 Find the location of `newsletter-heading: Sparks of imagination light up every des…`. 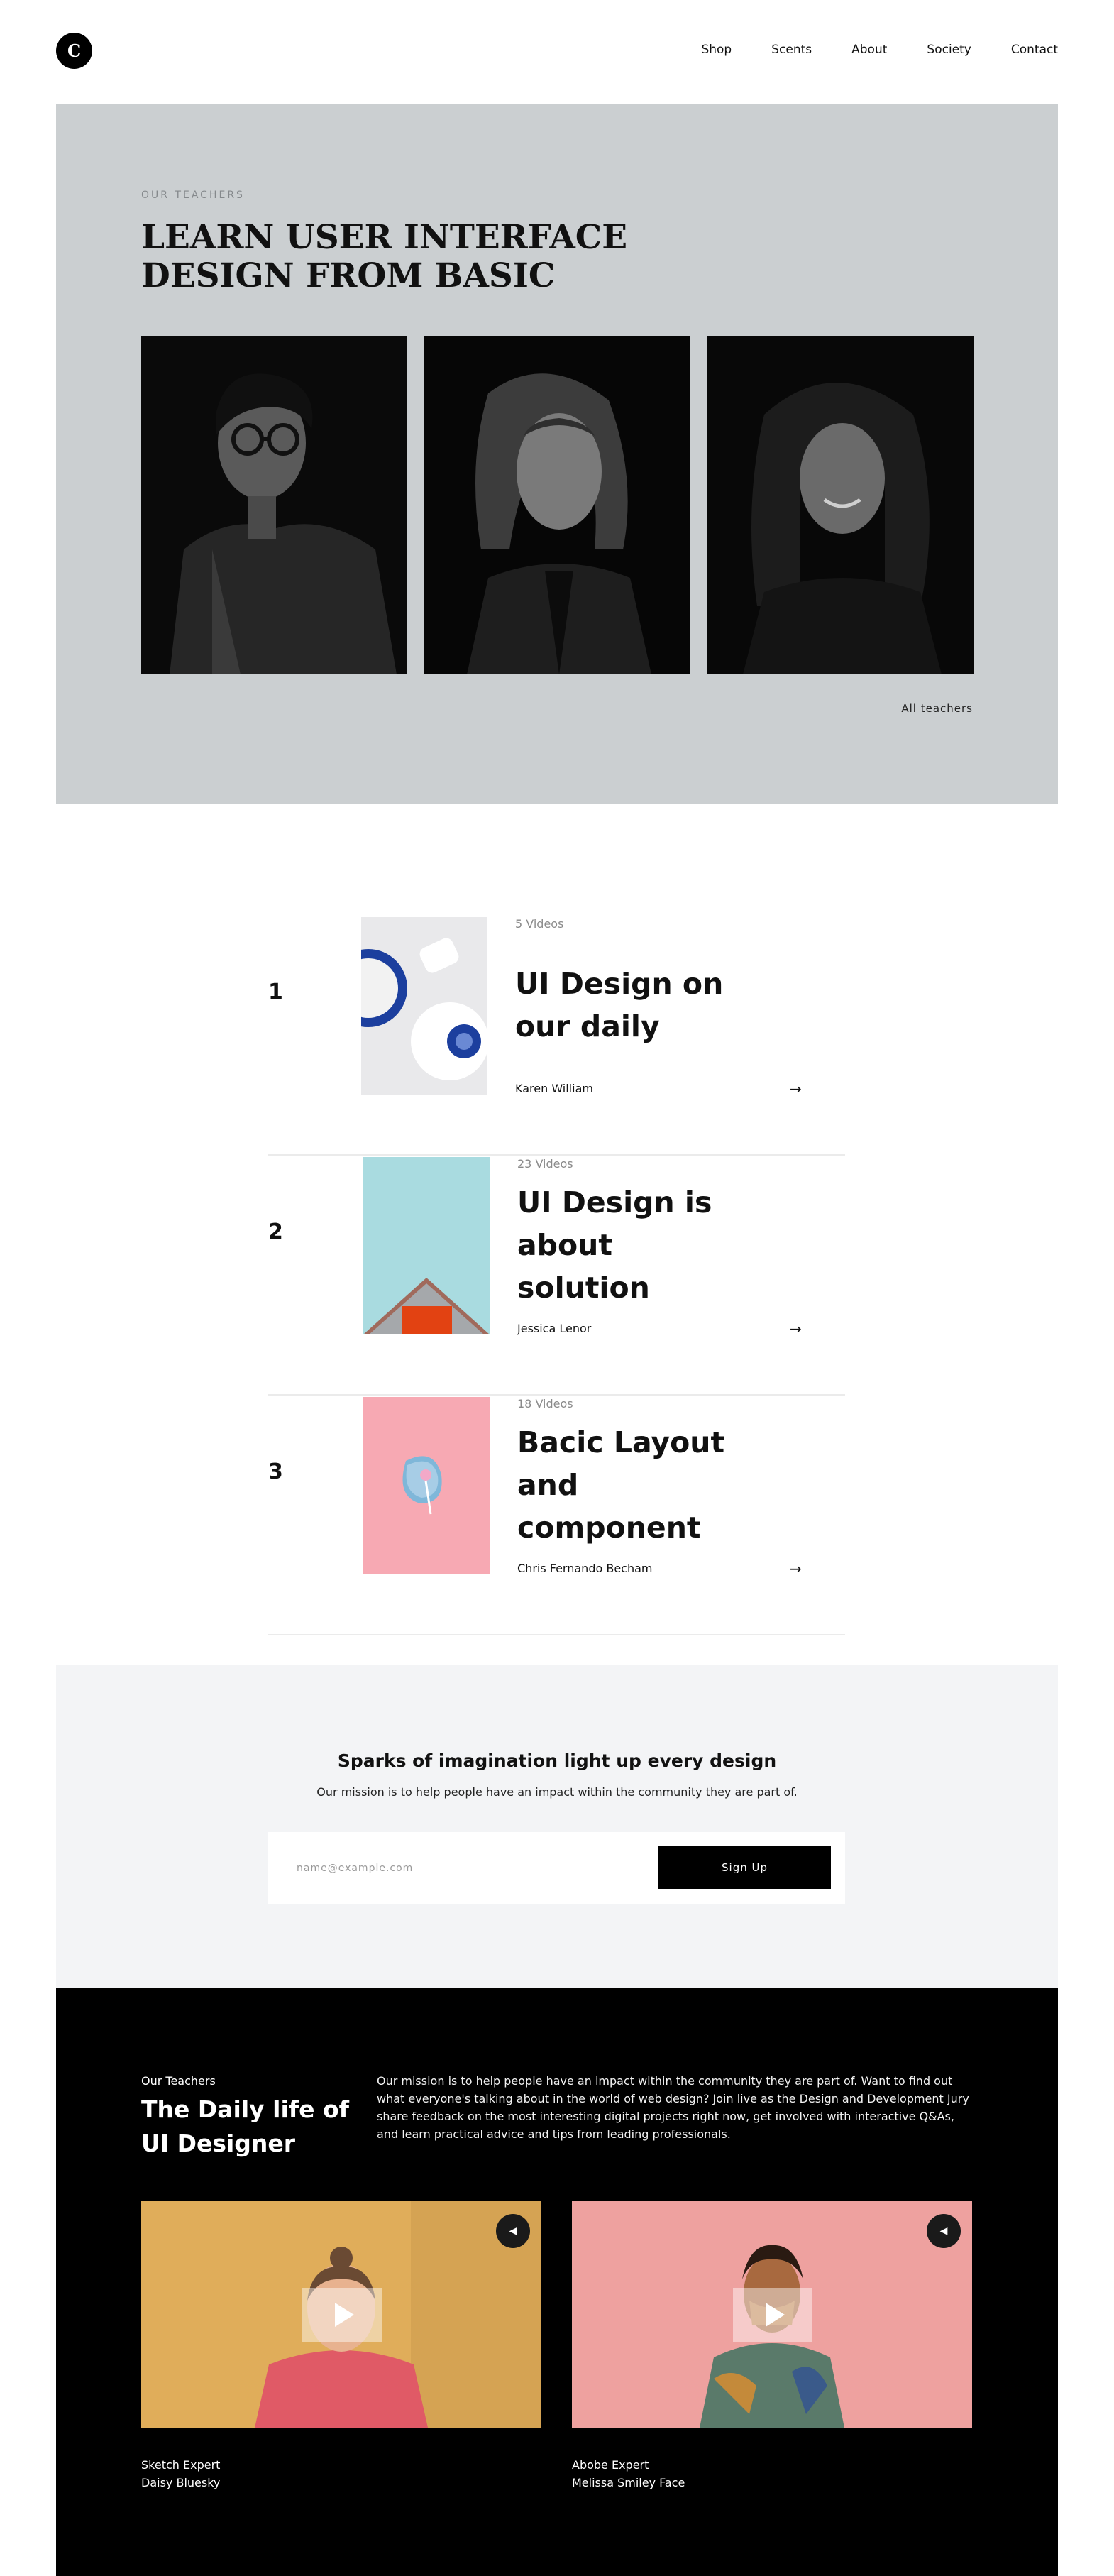

newsletter-heading: Sparks of imagination light up every des… is located at coordinates (557, 1760).